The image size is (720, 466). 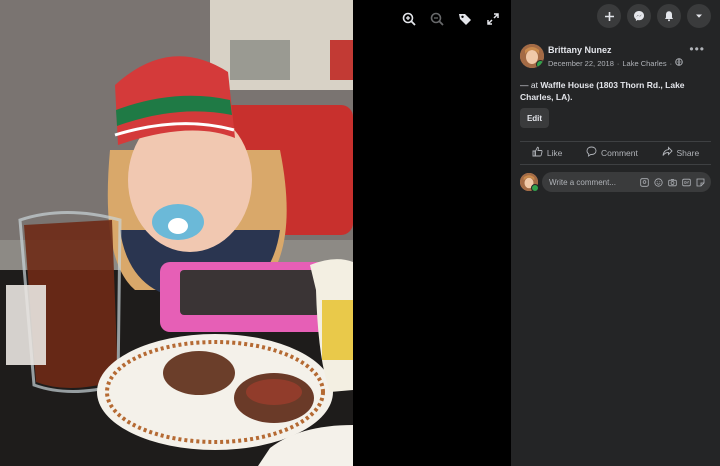 I want to click on comment-button: Comment, so click(x=612, y=152).